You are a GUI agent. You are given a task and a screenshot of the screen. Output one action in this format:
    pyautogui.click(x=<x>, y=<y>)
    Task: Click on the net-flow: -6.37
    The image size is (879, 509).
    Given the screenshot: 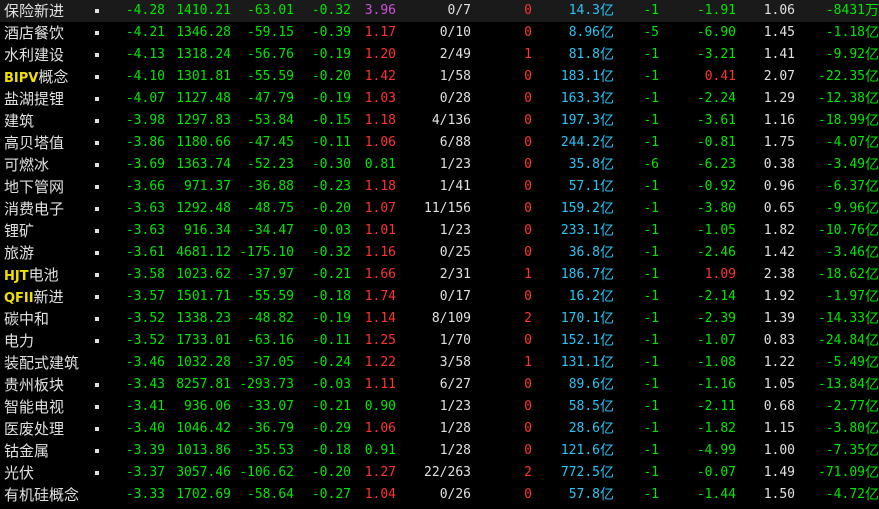 What is the action you would take?
    pyautogui.click(x=845, y=186)
    